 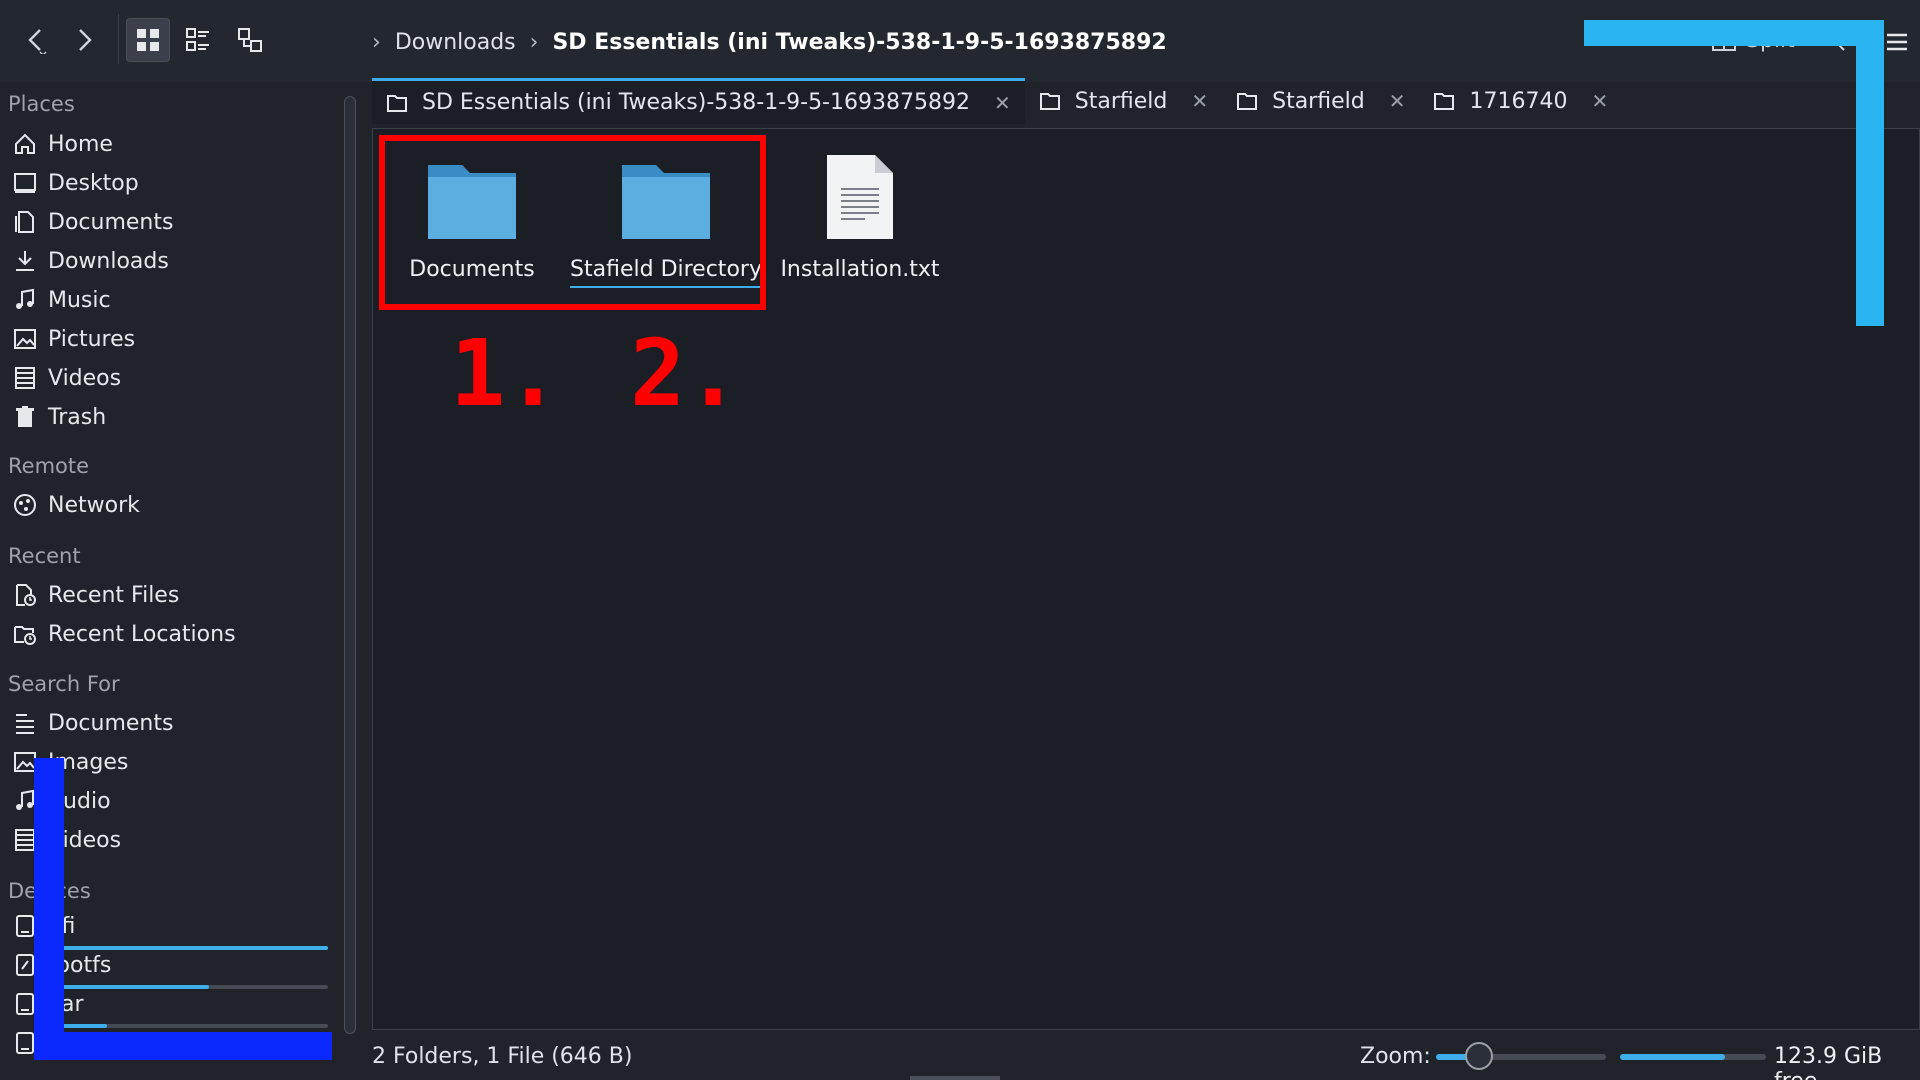 What do you see at coordinates (94, 505) in the screenshot?
I see `sidebar-item-label: Network` at bounding box center [94, 505].